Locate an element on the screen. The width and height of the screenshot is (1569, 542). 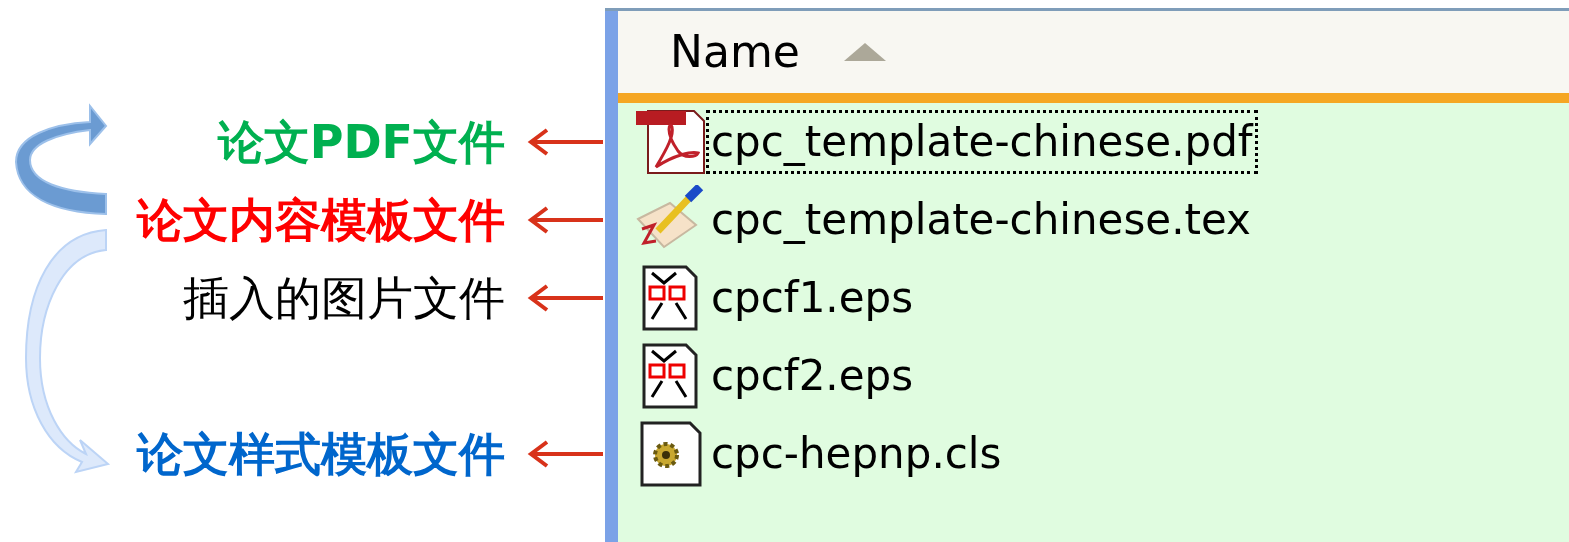
file-name: cpcf2.eps is located at coordinates (812, 376).